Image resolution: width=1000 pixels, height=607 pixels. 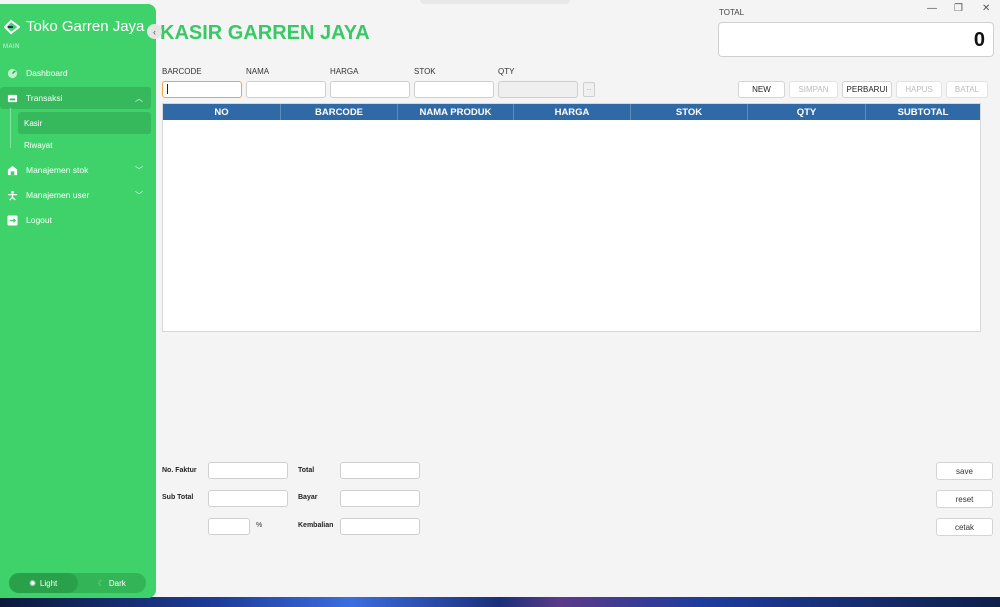 I want to click on column-header-subtotal: SUBTOTAL, so click(x=923, y=112).